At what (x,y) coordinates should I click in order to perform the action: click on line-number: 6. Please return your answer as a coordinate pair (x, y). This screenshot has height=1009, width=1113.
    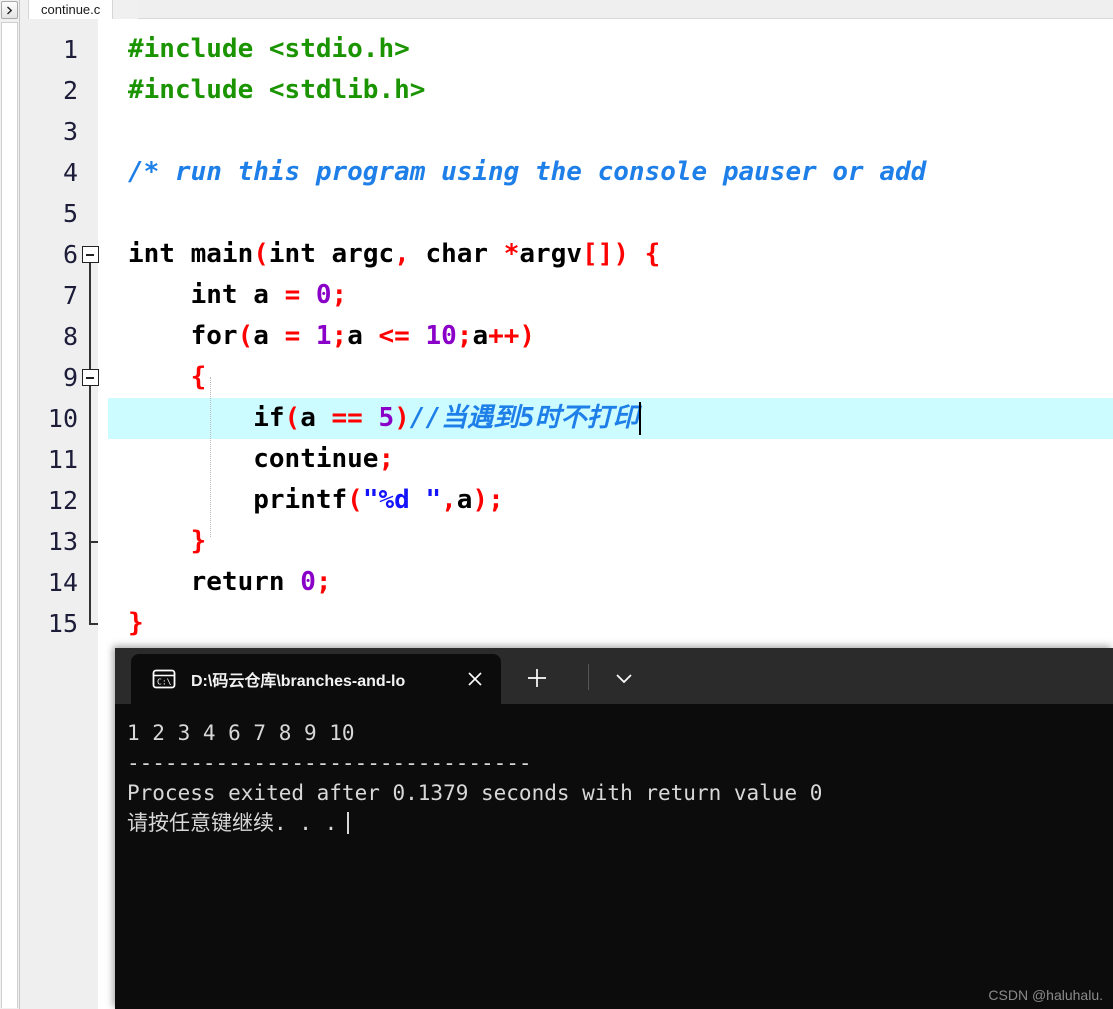
    Looking at the image, I should click on (70, 254).